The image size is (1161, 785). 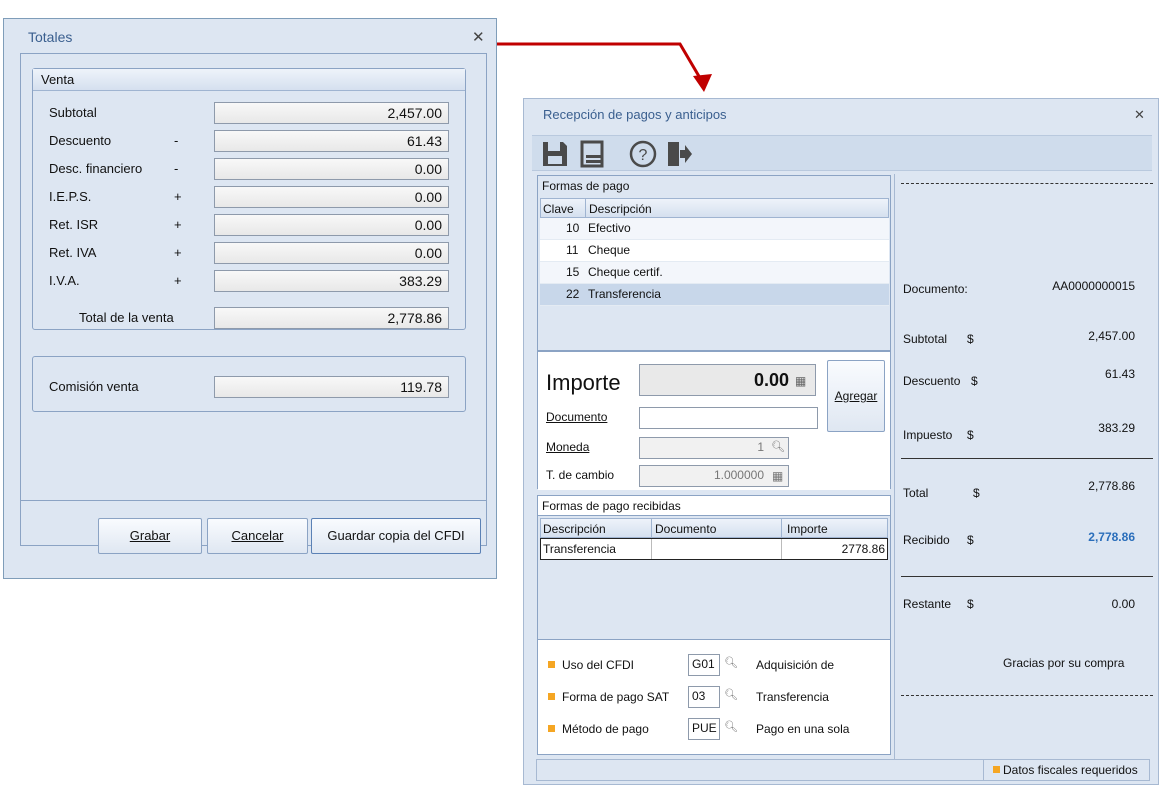 I want to click on metodo-pago-code: PUE, so click(x=704, y=728).